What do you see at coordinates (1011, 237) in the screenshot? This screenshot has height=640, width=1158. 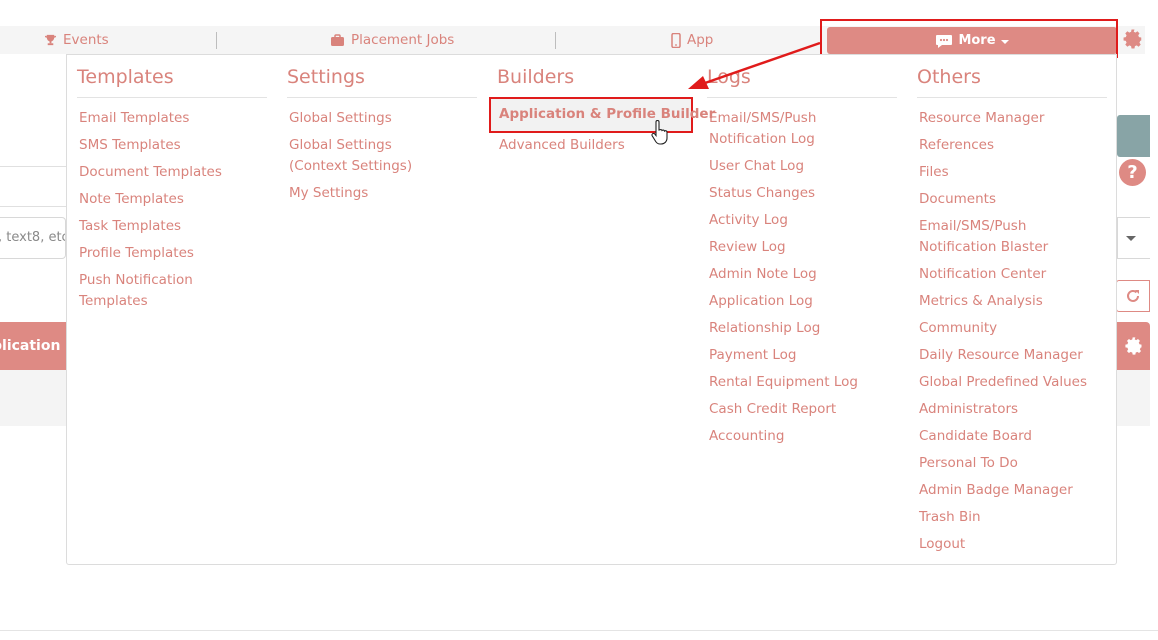 I see `menu-item-notification-blaster: Email/SMS/Push Notification Blaster` at bounding box center [1011, 237].